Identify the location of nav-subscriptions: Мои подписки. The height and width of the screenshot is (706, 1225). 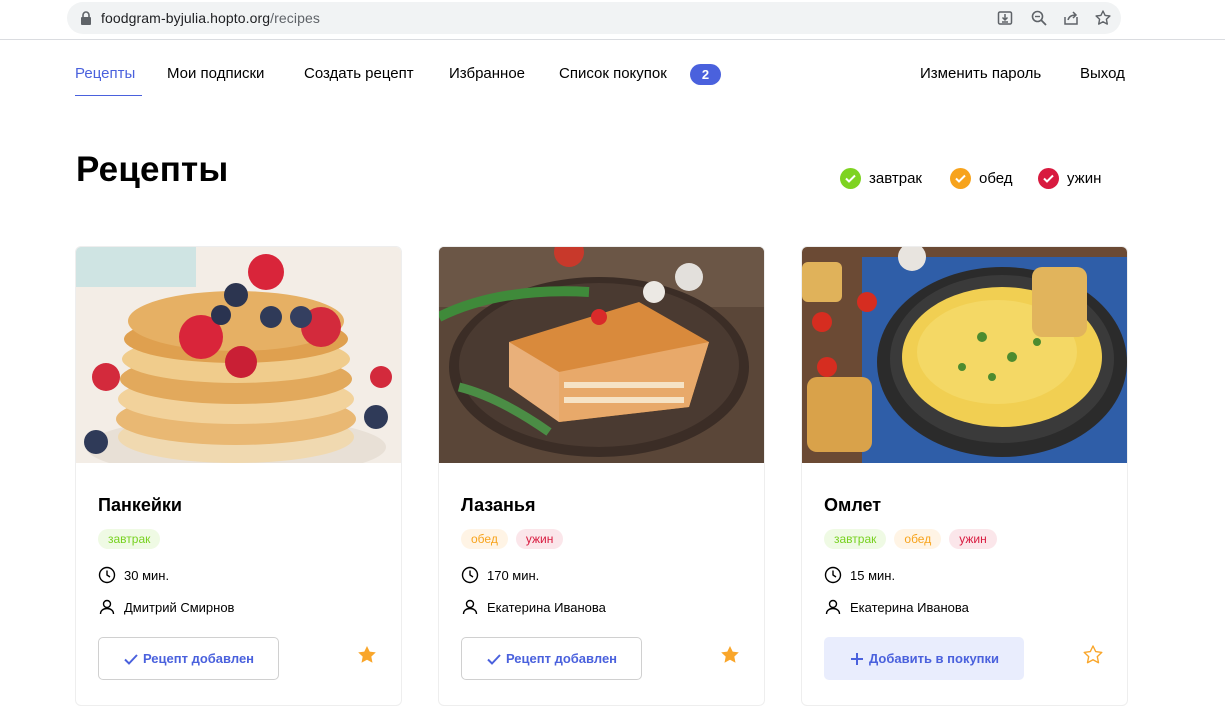
(215, 73).